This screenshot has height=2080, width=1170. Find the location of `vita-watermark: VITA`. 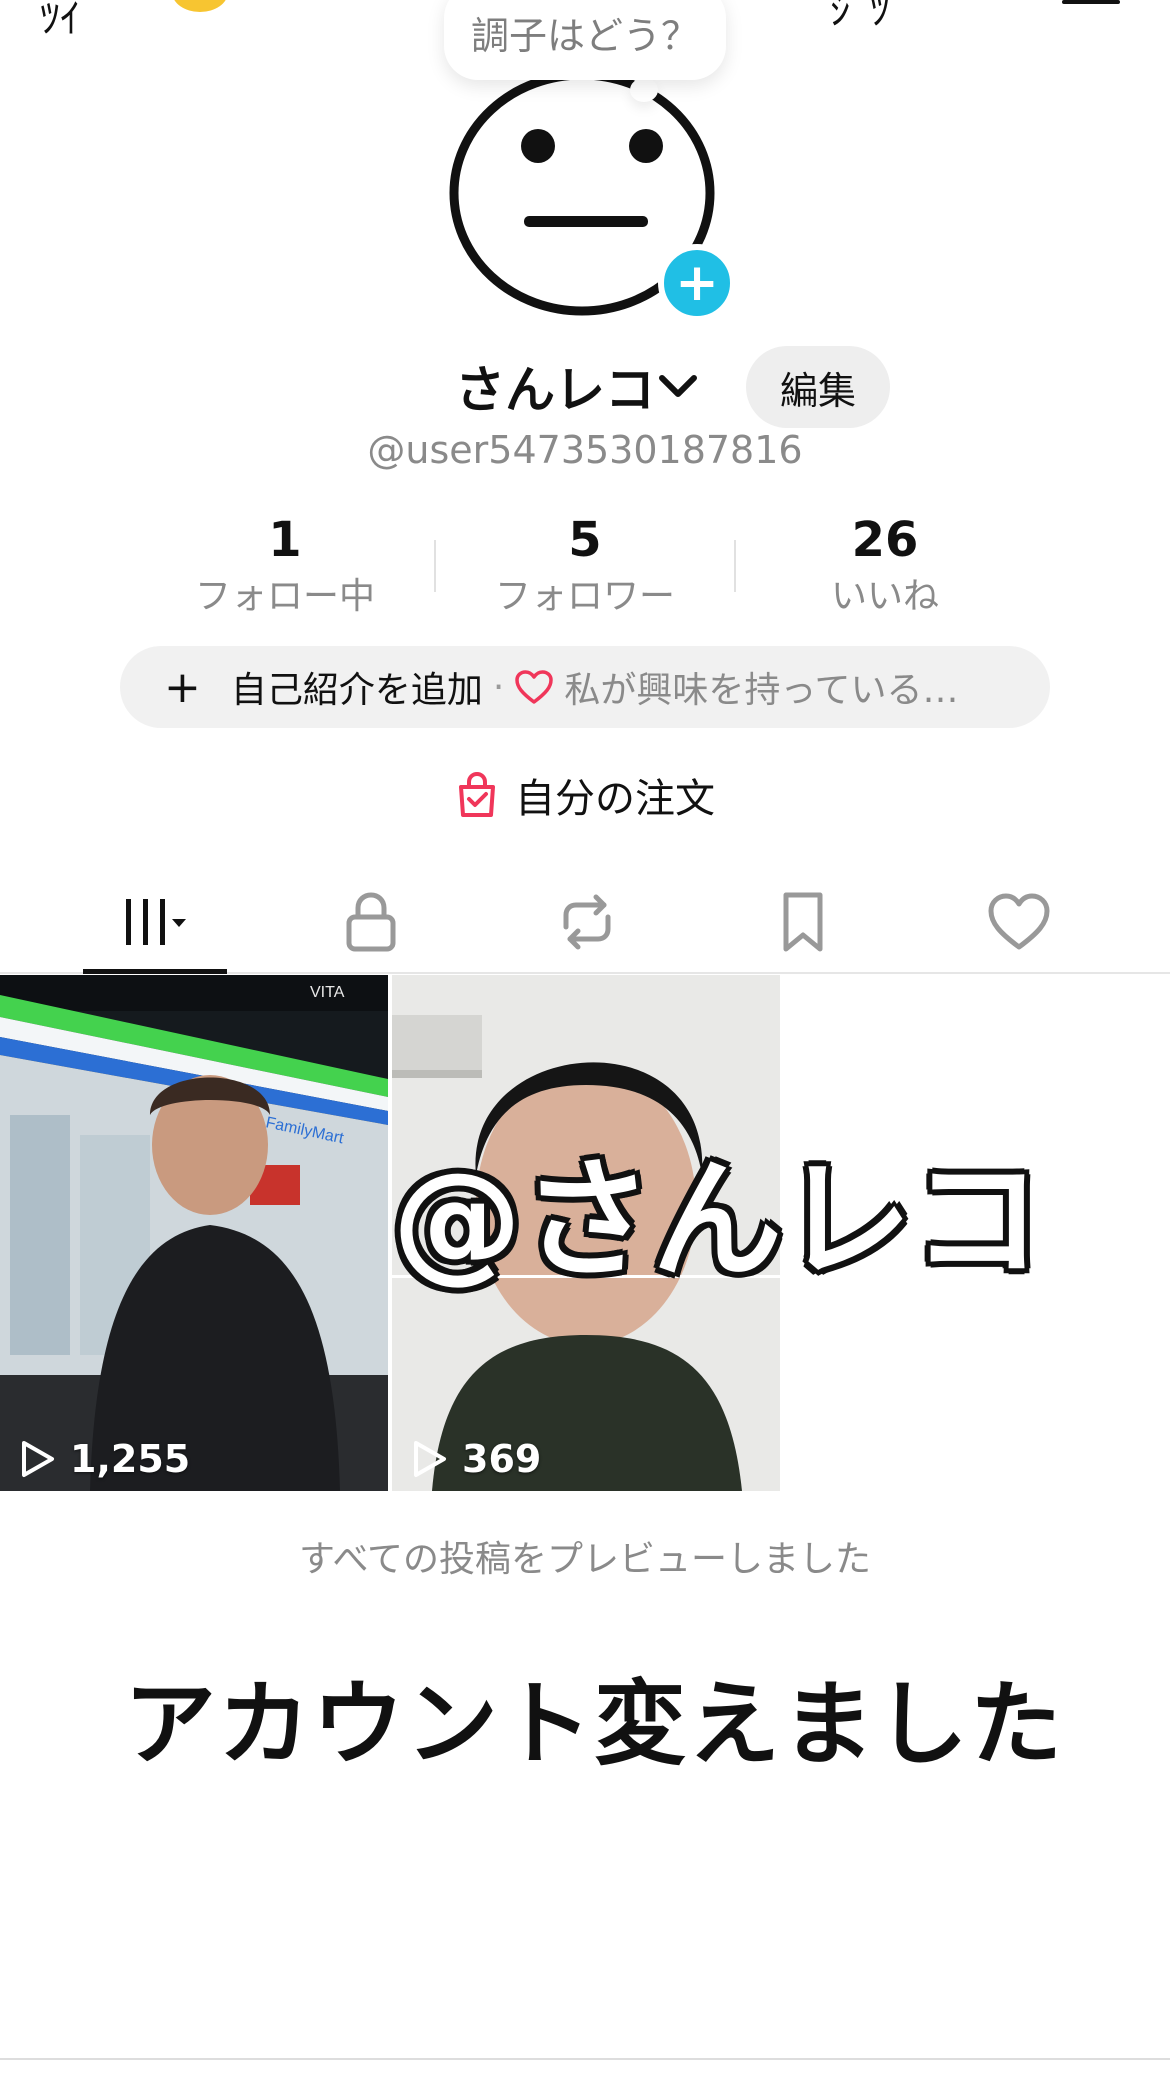

vita-watermark: VITA is located at coordinates (327, 992).